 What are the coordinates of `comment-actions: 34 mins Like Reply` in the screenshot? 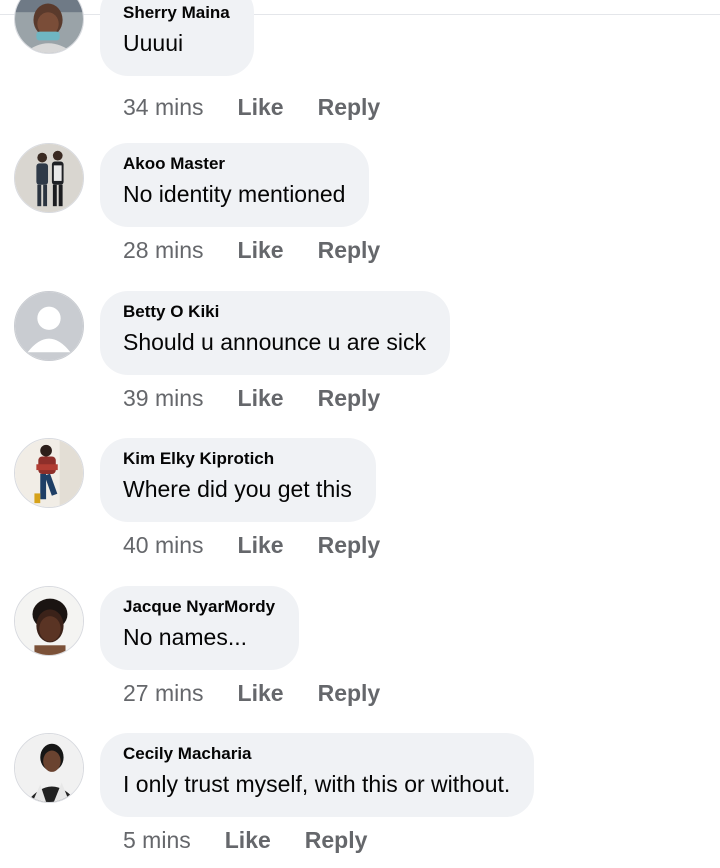 It's located at (251, 107).